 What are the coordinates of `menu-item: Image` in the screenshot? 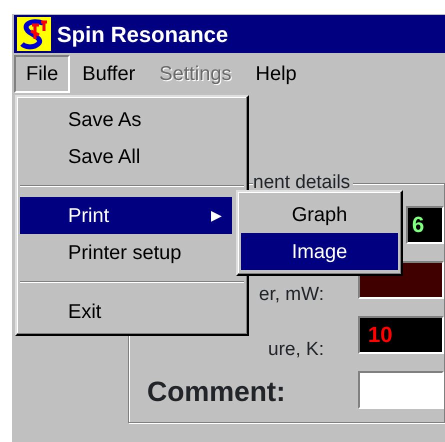 It's located at (319, 251).